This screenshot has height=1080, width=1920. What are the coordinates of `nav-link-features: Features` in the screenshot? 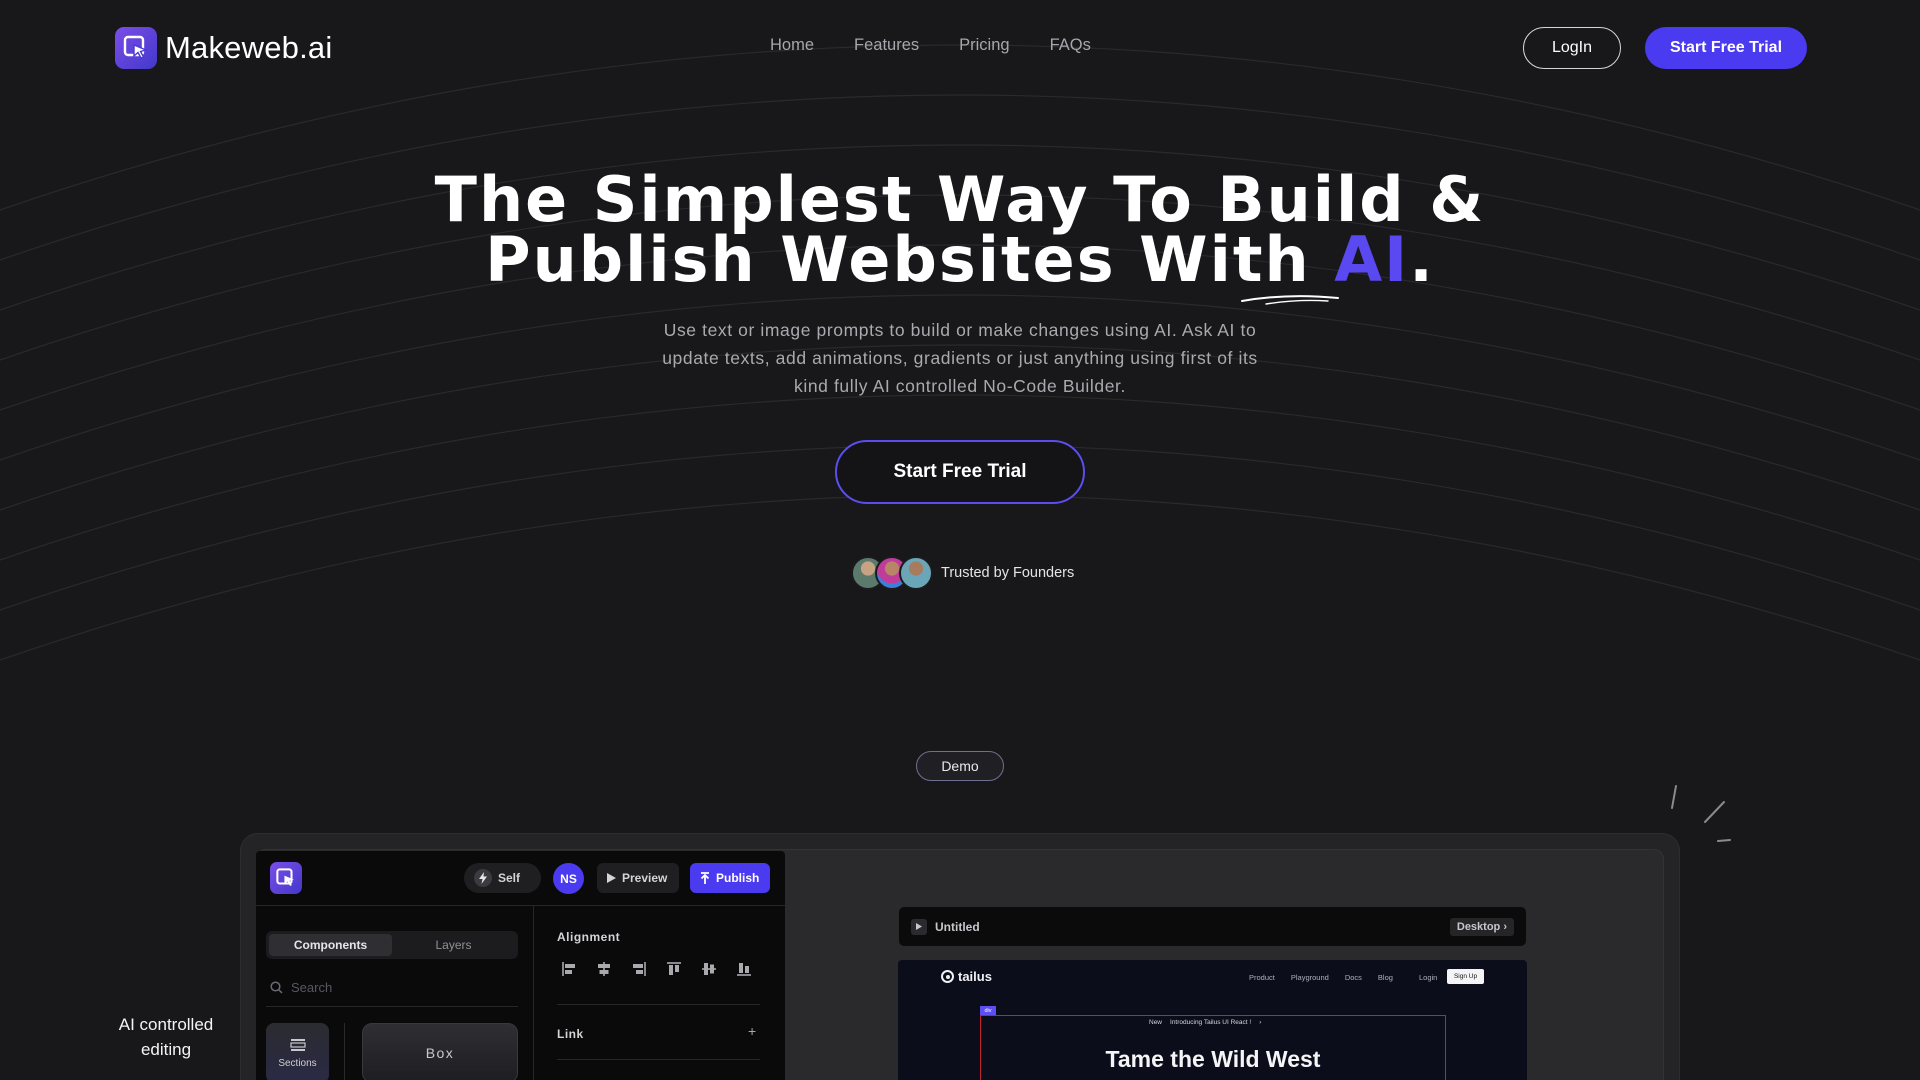 It's located at (886, 45).